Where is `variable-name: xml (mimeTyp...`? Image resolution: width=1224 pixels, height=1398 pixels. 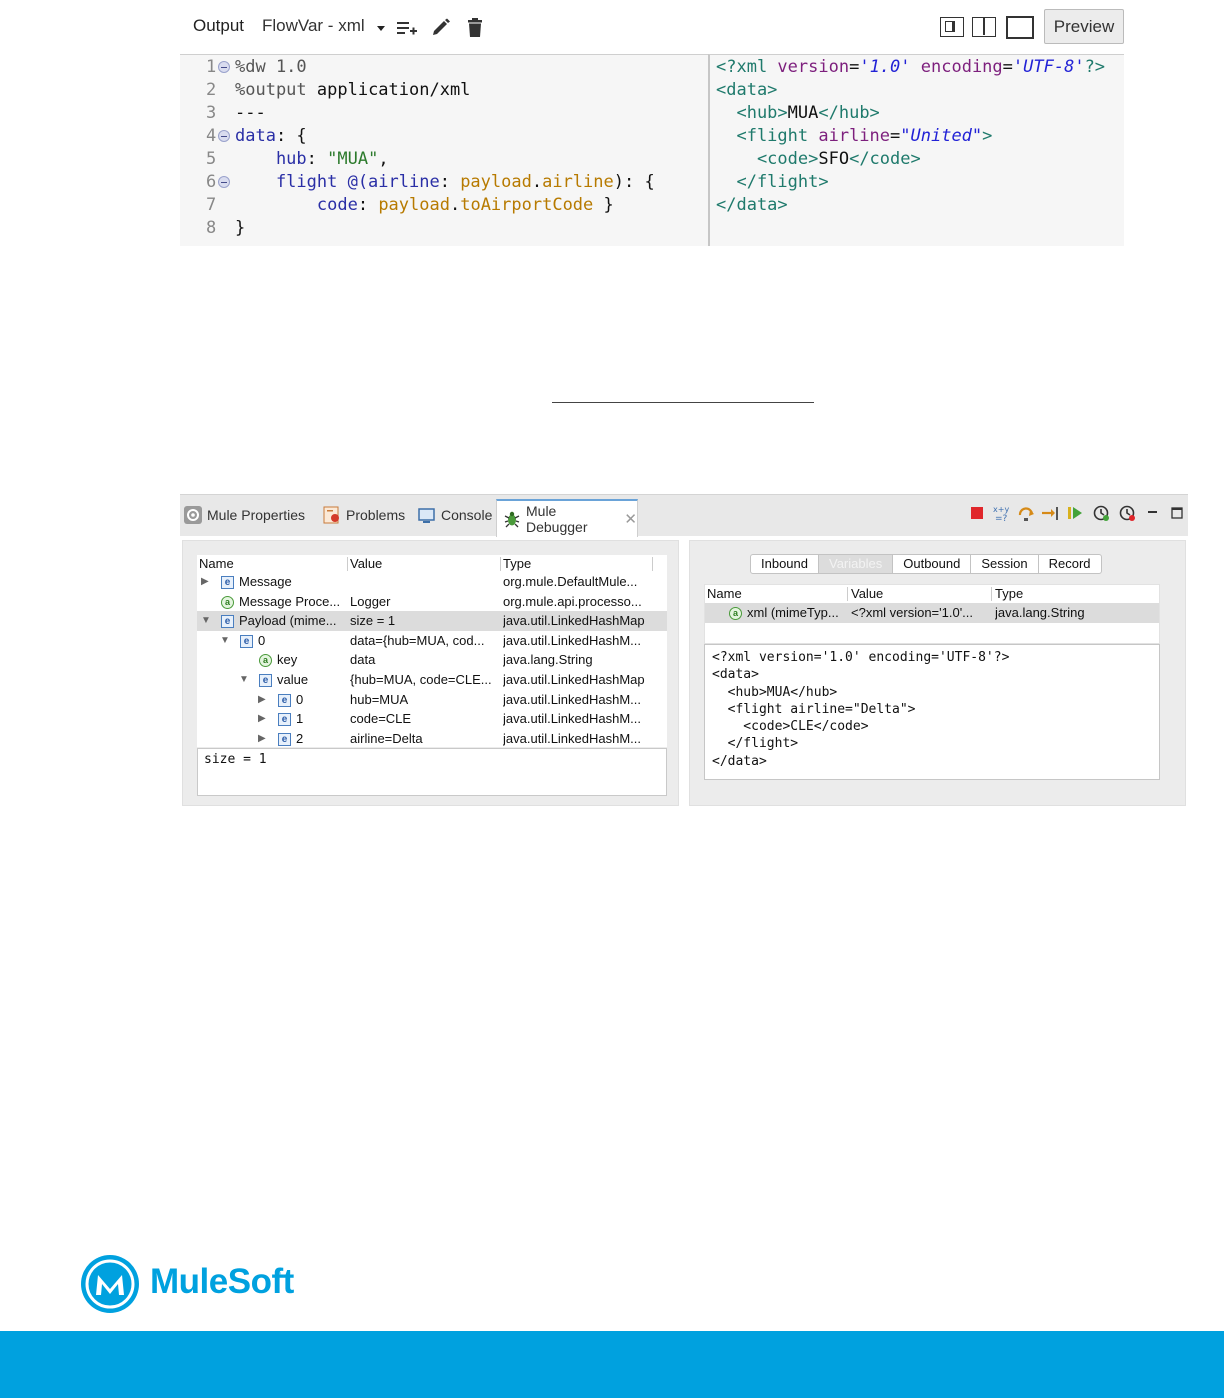 variable-name: xml (mimeTyp... is located at coordinates (793, 612).